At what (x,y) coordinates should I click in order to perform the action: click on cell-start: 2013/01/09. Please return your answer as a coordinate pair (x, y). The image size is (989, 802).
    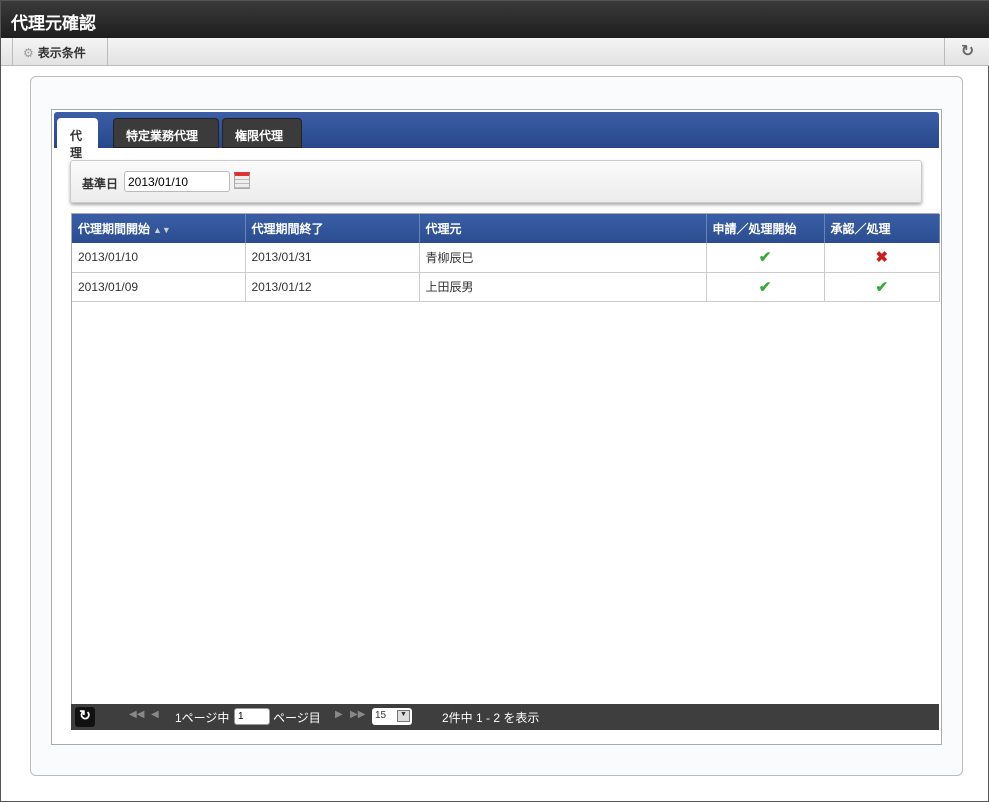
    Looking at the image, I should click on (159, 287).